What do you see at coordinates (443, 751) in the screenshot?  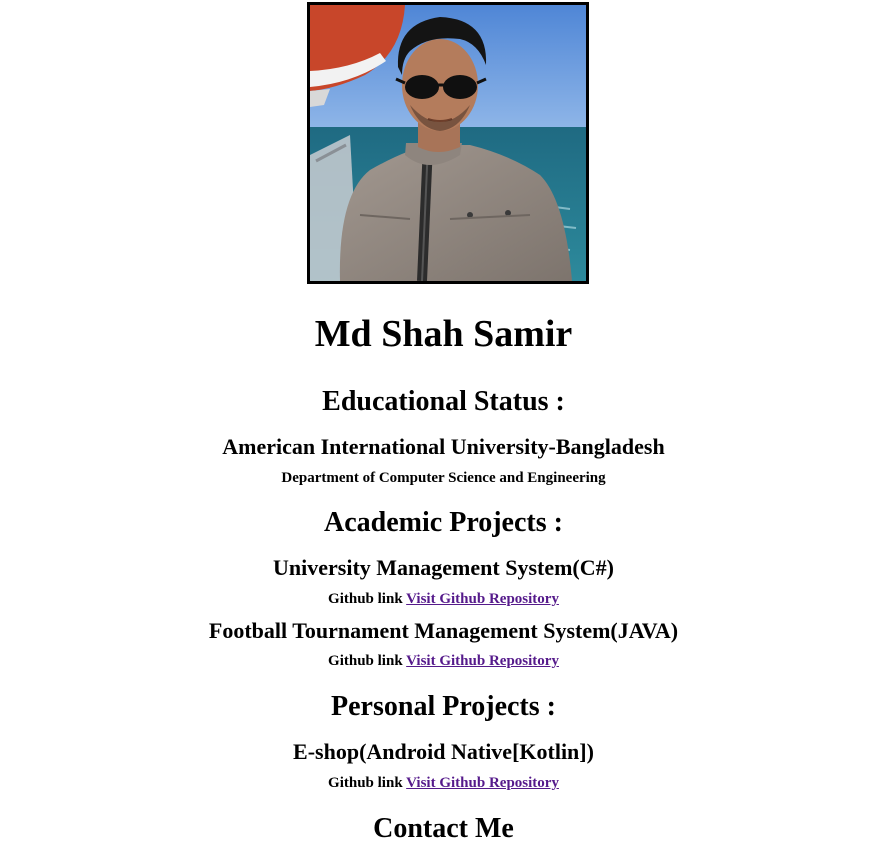 I see `personal-project-title: E-shop(Android Native[Kotlin])` at bounding box center [443, 751].